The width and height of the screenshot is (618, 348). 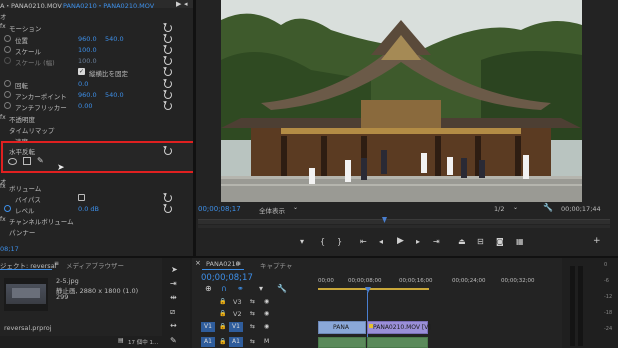 What do you see at coordinates (266, 327) in the screenshot?
I see `v1-eye-icon: ◉` at bounding box center [266, 327].